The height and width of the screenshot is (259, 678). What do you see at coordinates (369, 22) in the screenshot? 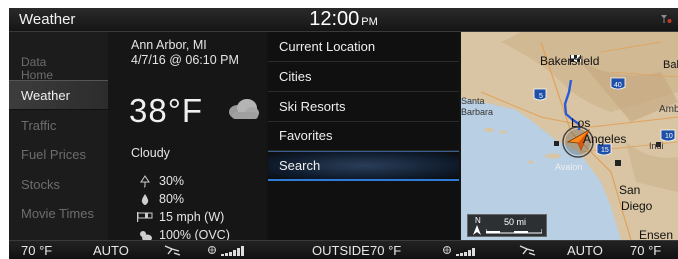
I see `clock-ampm: PM` at bounding box center [369, 22].